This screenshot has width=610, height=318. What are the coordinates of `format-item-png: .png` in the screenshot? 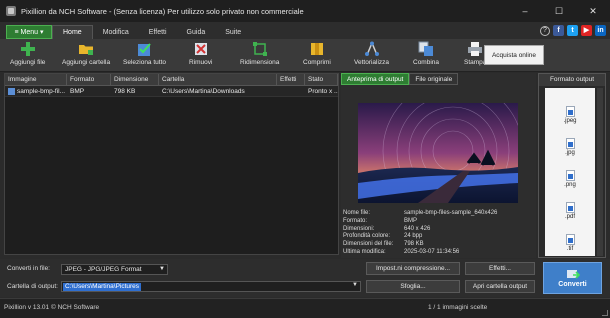 It's located at (570, 179).